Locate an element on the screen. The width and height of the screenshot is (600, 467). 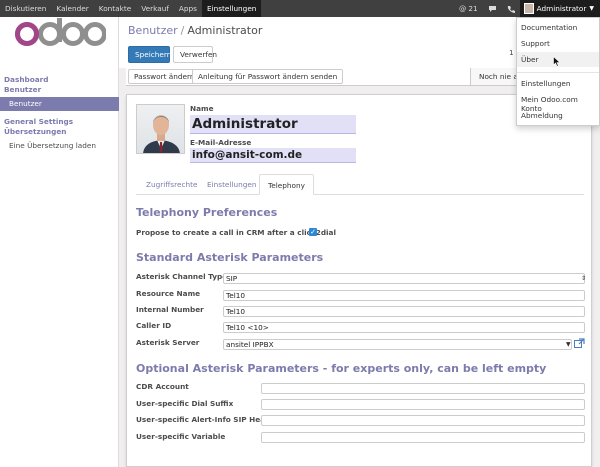
resource-name-label: Resource Name is located at coordinates (168, 293).